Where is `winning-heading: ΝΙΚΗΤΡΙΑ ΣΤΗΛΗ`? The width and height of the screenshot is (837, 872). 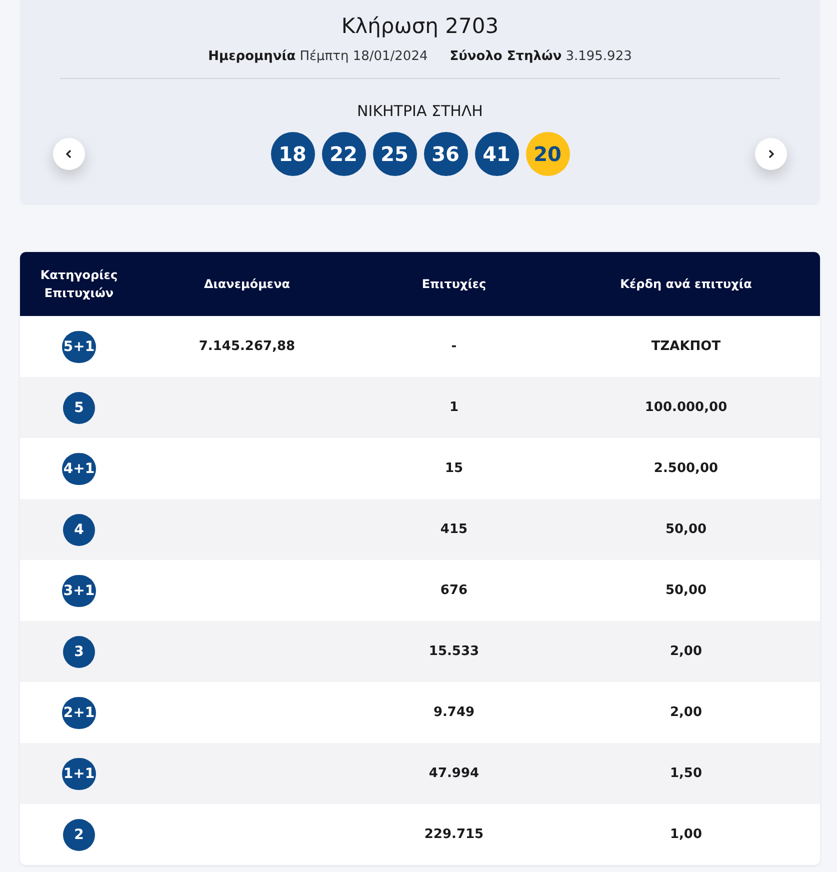
winning-heading: ΝΙΚΗΤΡΙΑ ΣΤΗΛΗ is located at coordinates (420, 111).